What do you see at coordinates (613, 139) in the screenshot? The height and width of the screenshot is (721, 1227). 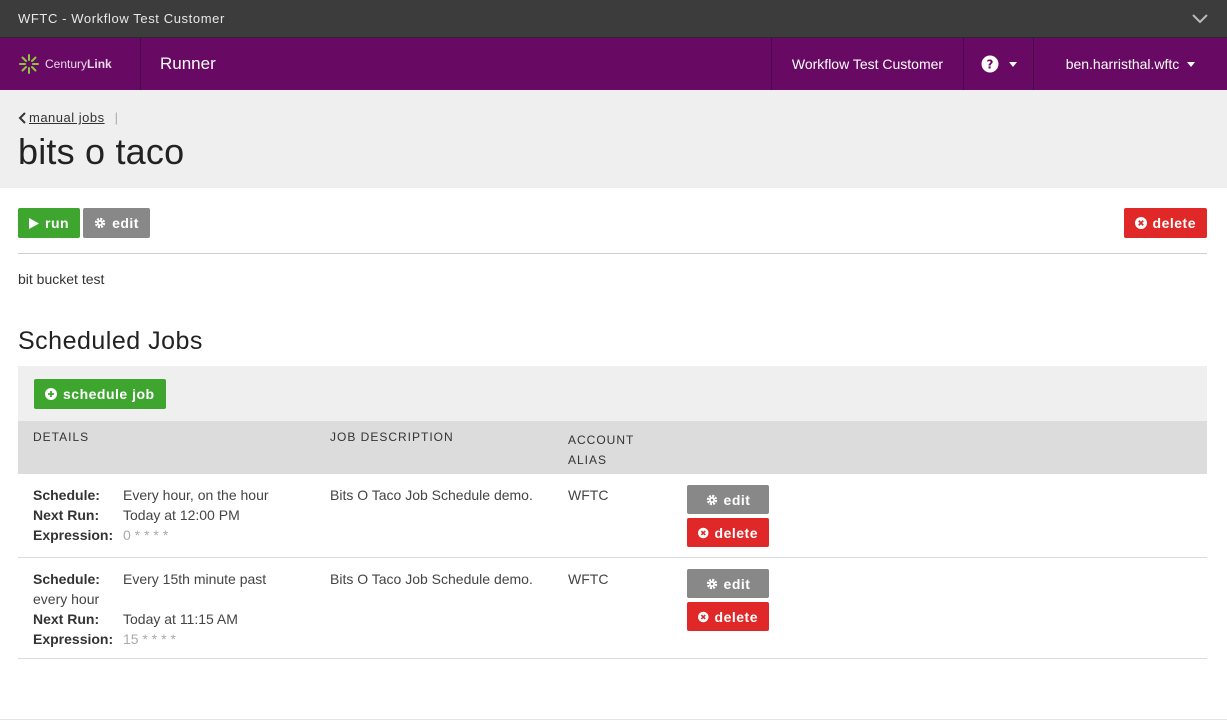 I see `page-header: manual jobs | bits o taco` at bounding box center [613, 139].